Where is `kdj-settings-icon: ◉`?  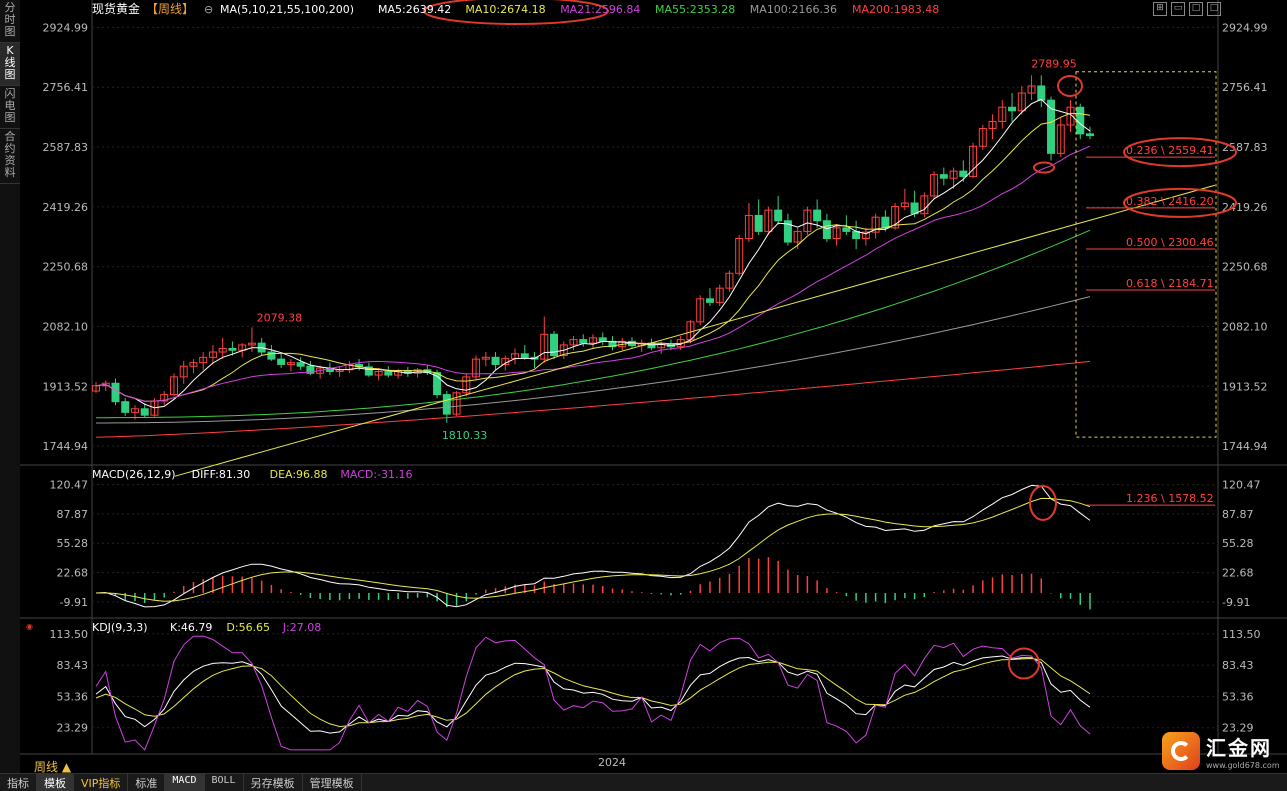 kdj-settings-icon: ◉ is located at coordinates (29, 626).